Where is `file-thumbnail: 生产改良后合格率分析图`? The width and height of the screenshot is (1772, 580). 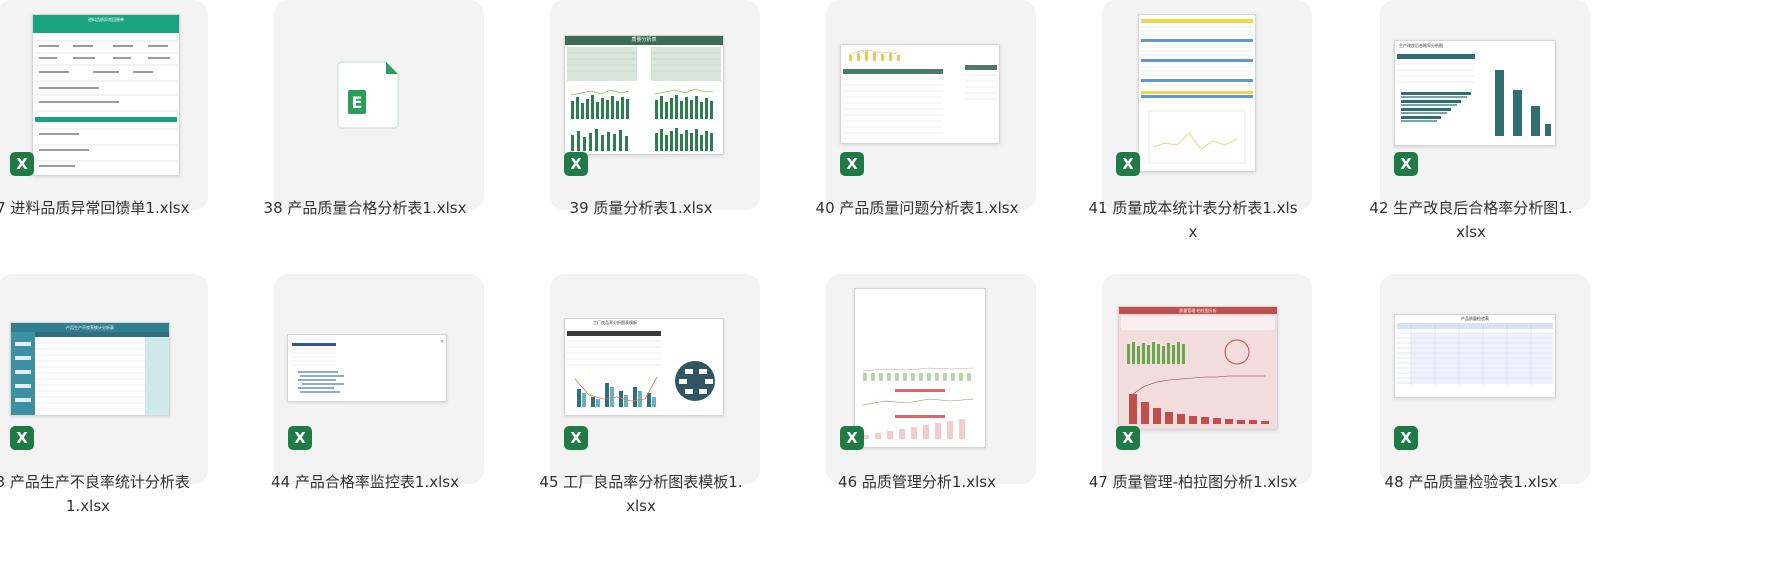
file-thumbnail: 生产改良后合格率分析图 is located at coordinates (1475, 93).